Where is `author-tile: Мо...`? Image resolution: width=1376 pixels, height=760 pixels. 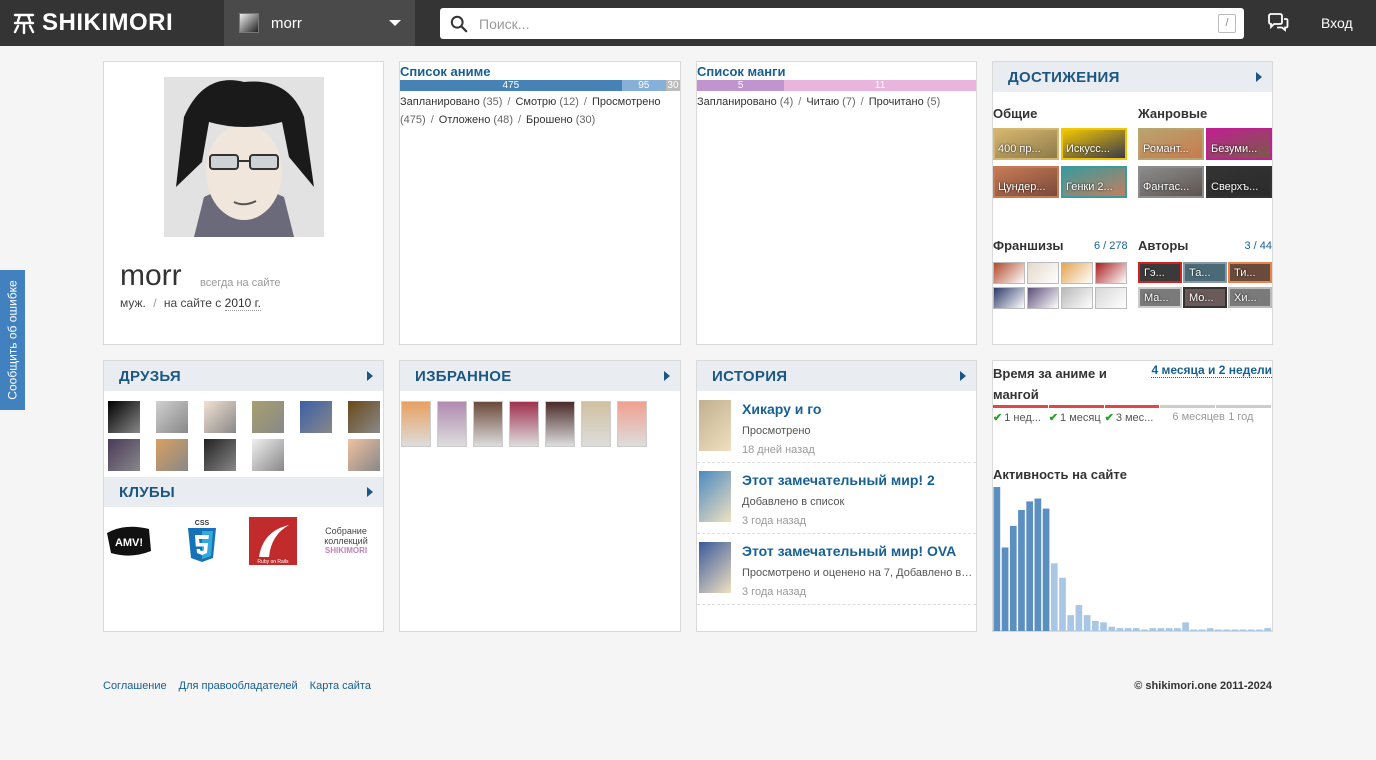 author-tile: Мо... is located at coordinates (1205, 297).